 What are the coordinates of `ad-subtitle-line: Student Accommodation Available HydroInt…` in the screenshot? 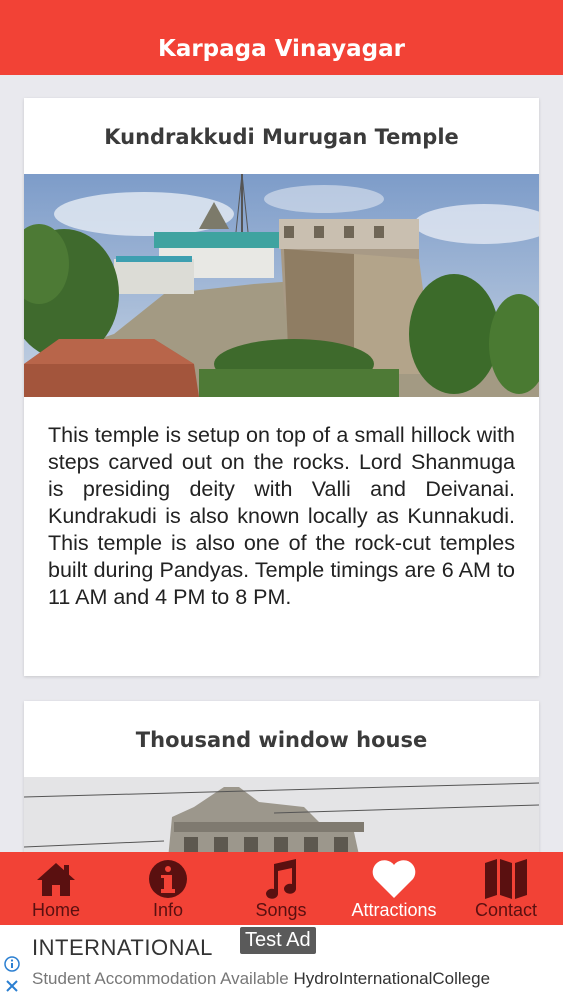 It's located at (261, 979).